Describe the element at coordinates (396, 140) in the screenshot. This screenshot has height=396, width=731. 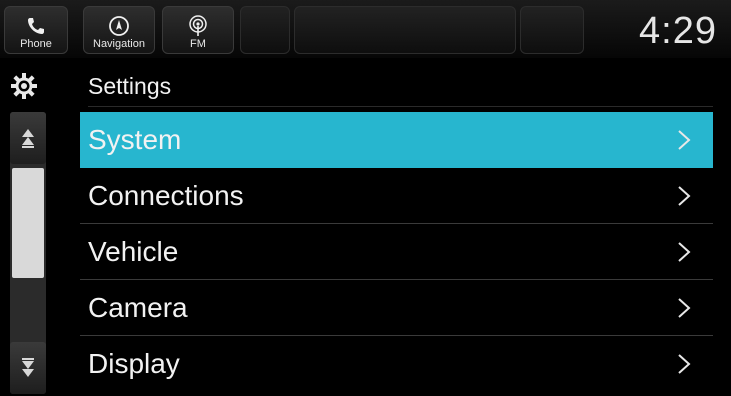
I see `menu-item-system: System` at that location.